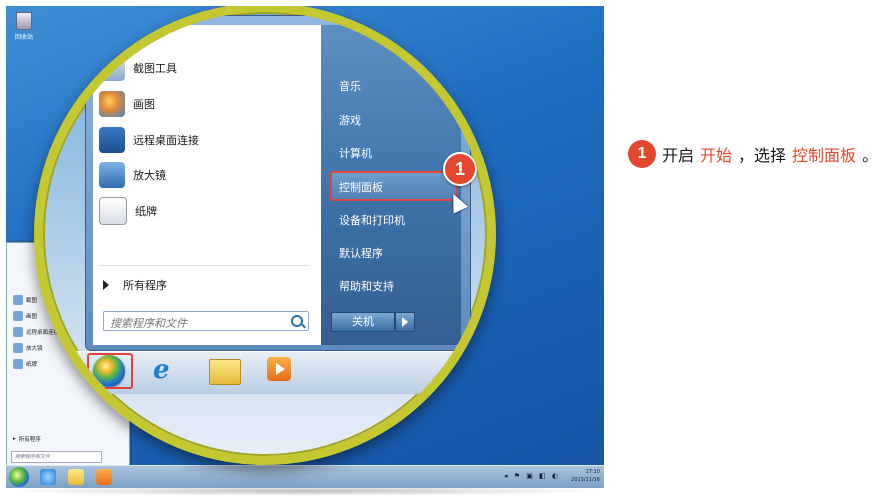 This screenshot has width=890, height=503. I want to click on instruction-suffix: 。, so click(870, 155).